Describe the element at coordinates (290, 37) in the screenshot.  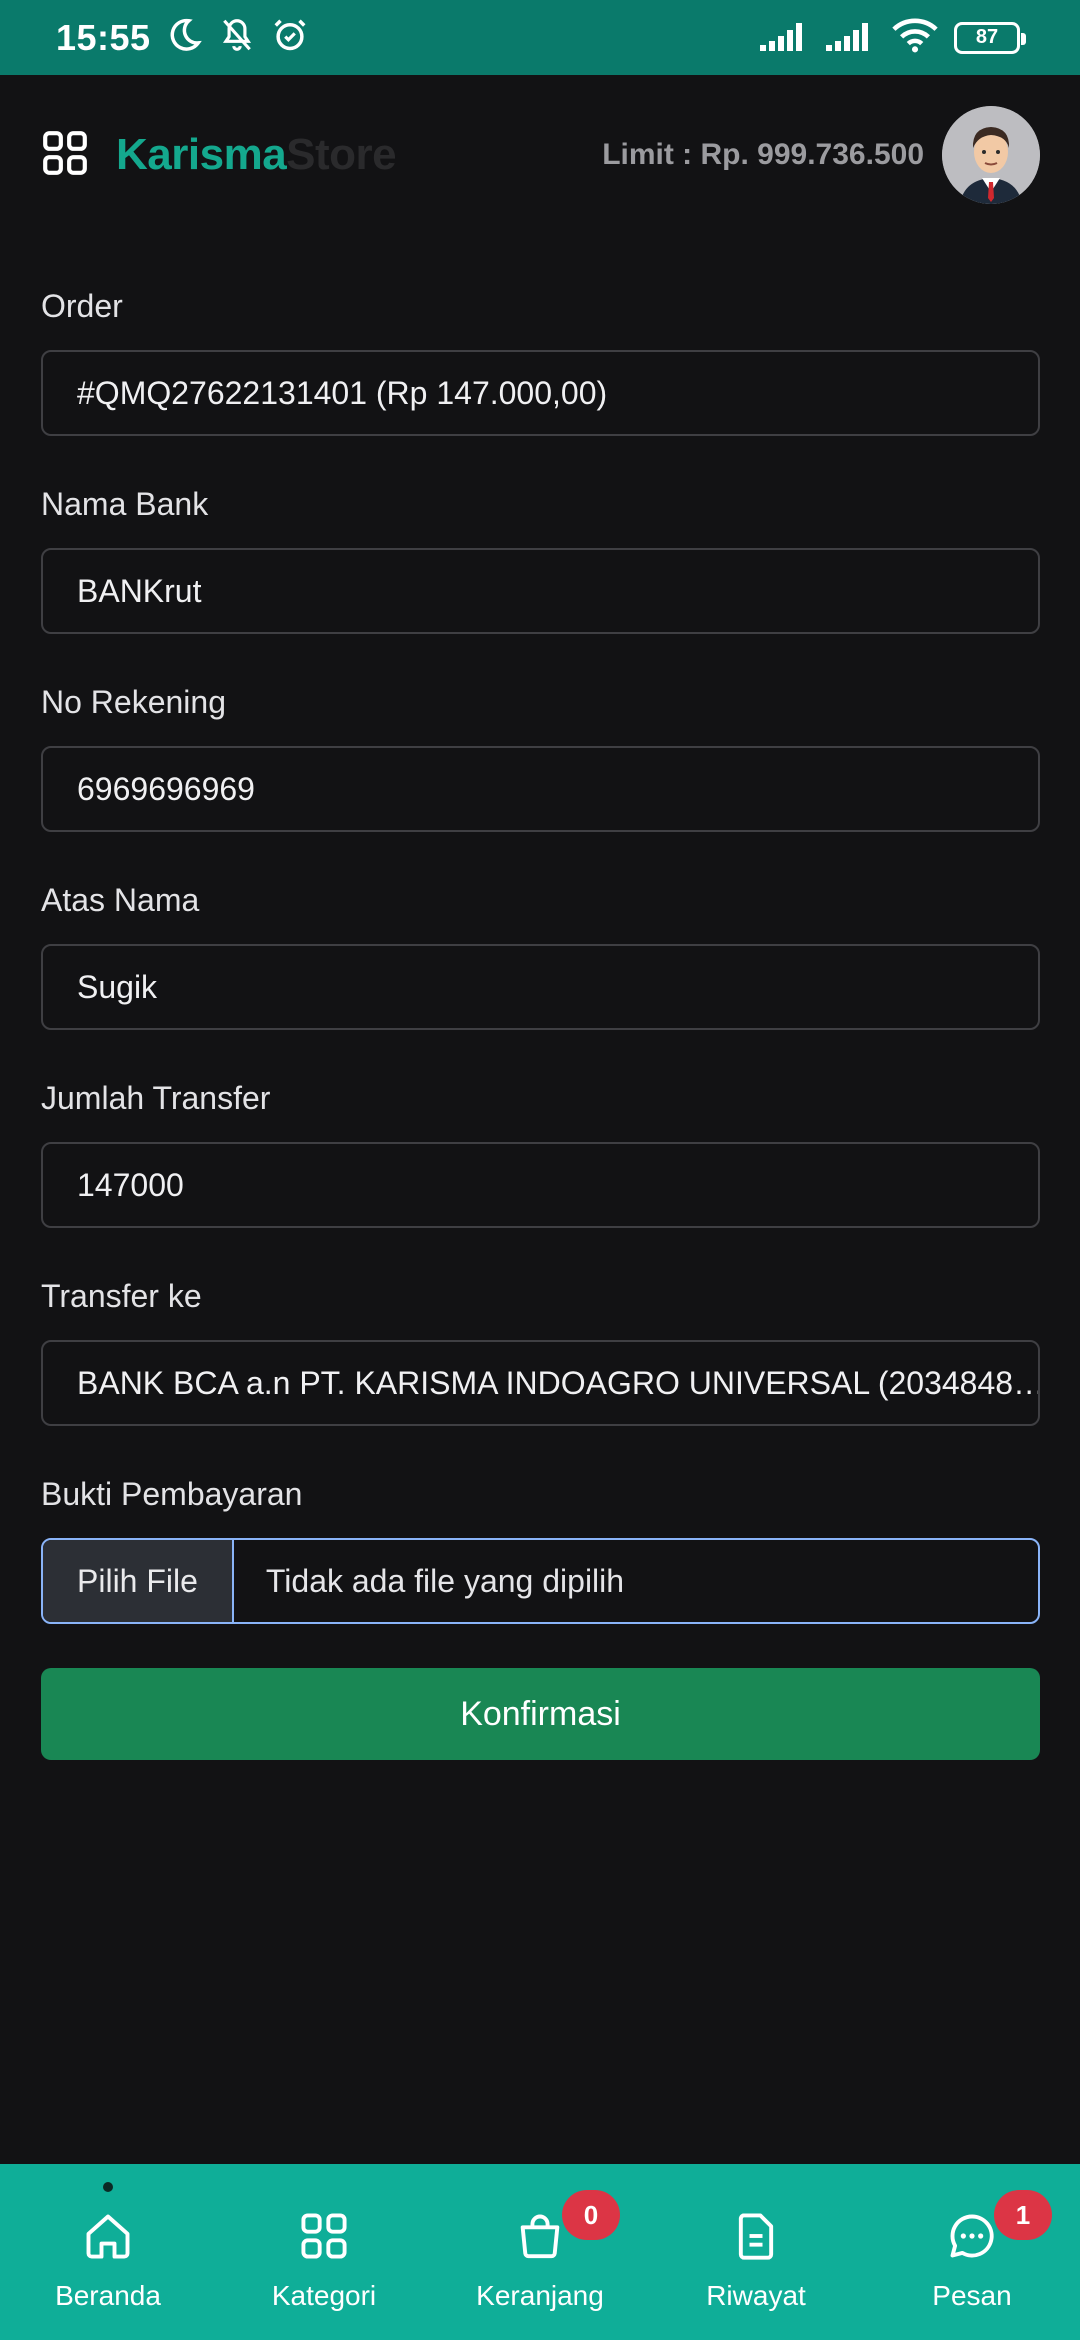
I see `alarm-icon` at that location.